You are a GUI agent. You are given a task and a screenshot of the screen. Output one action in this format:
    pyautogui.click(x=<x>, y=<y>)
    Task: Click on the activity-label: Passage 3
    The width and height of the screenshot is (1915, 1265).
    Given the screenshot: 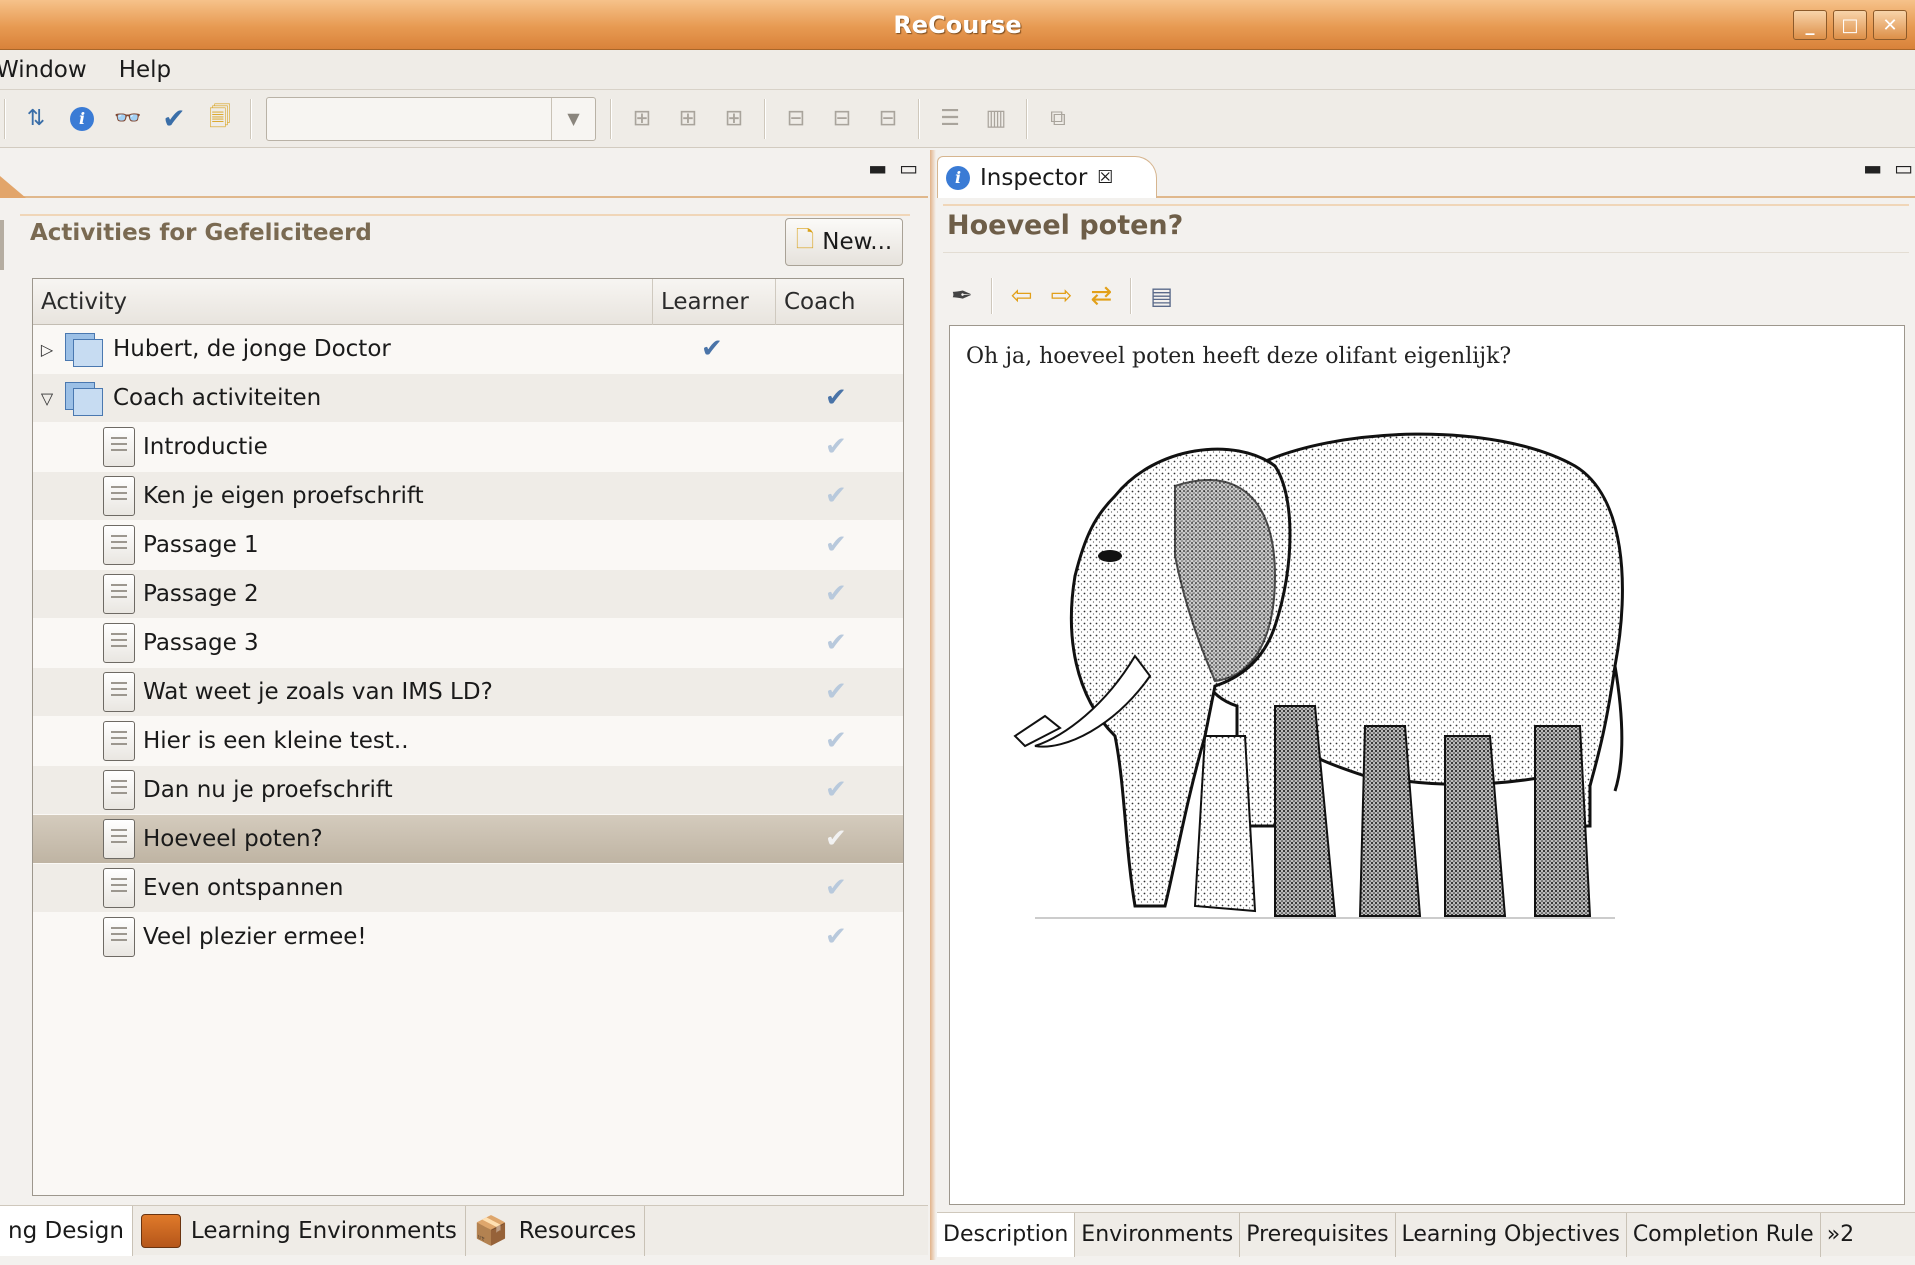 What is the action you would take?
    pyautogui.click(x=201, y=643)
    